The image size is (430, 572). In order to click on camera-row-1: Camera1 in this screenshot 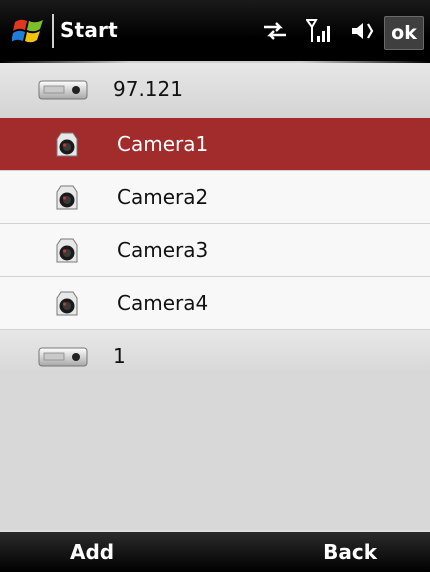, I will do `click(215, 144)`.